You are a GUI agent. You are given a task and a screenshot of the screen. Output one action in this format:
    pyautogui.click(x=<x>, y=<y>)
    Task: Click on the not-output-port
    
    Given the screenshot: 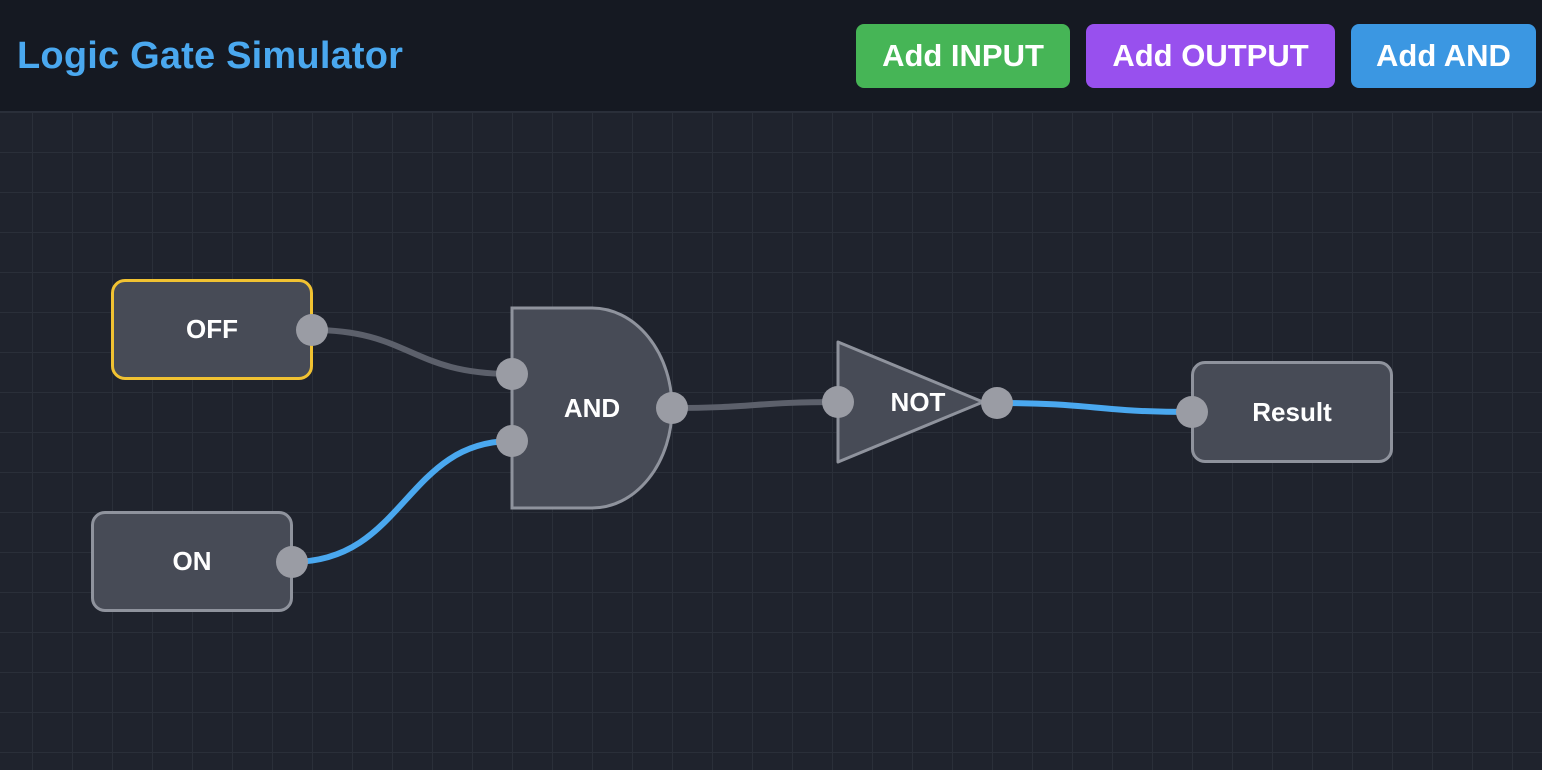 What is the action you would take?
    pyautogui.click(x=997, y=403)
    